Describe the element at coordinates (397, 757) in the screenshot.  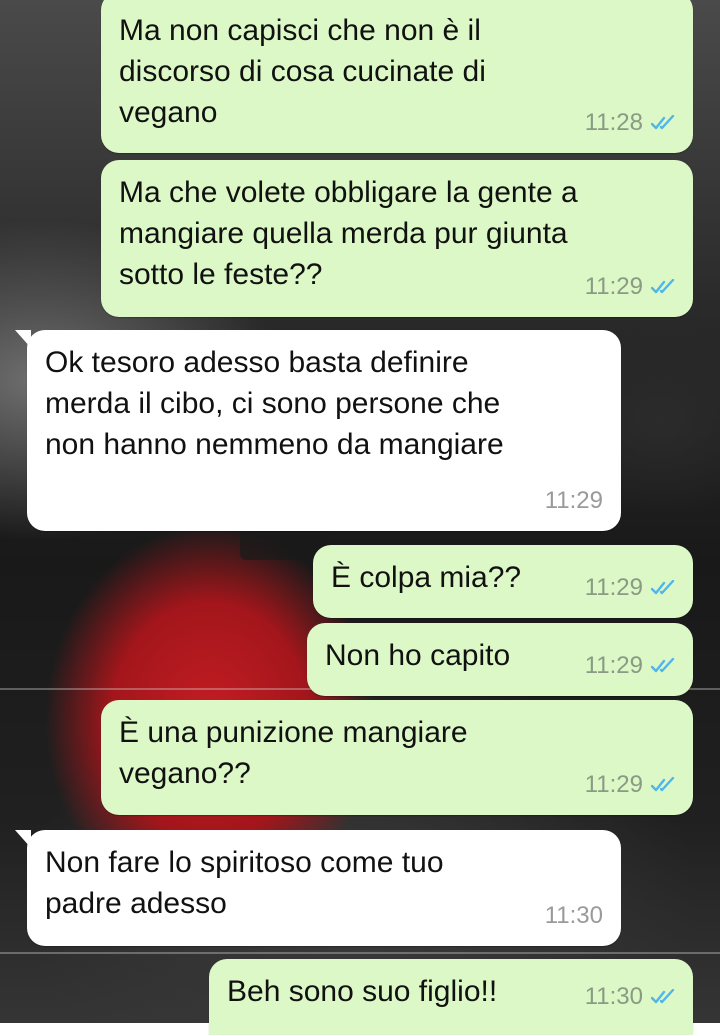
I see `message-bubble-outgoing: È una punizione mangiare vegano?? 11:29` at that location.